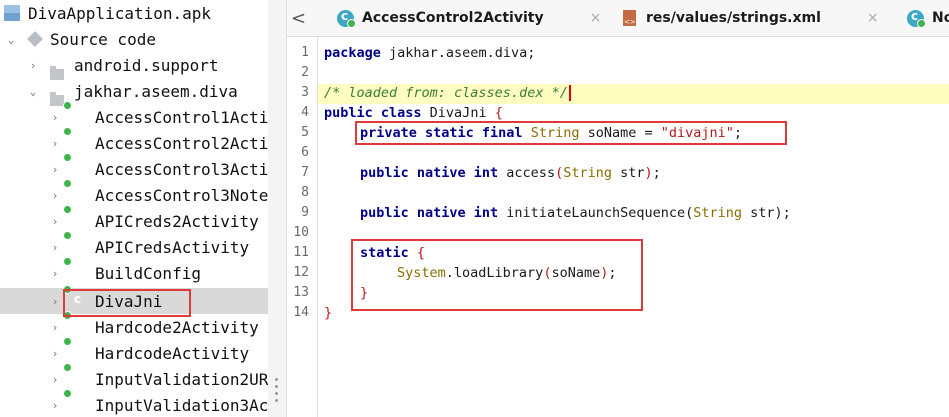 This screenshot has height=417, width=949. What do you see at coordinates (172, 353) in the screenshot?
I see `tree-label: HardcodeActivity` at bounding box center [172, 353].